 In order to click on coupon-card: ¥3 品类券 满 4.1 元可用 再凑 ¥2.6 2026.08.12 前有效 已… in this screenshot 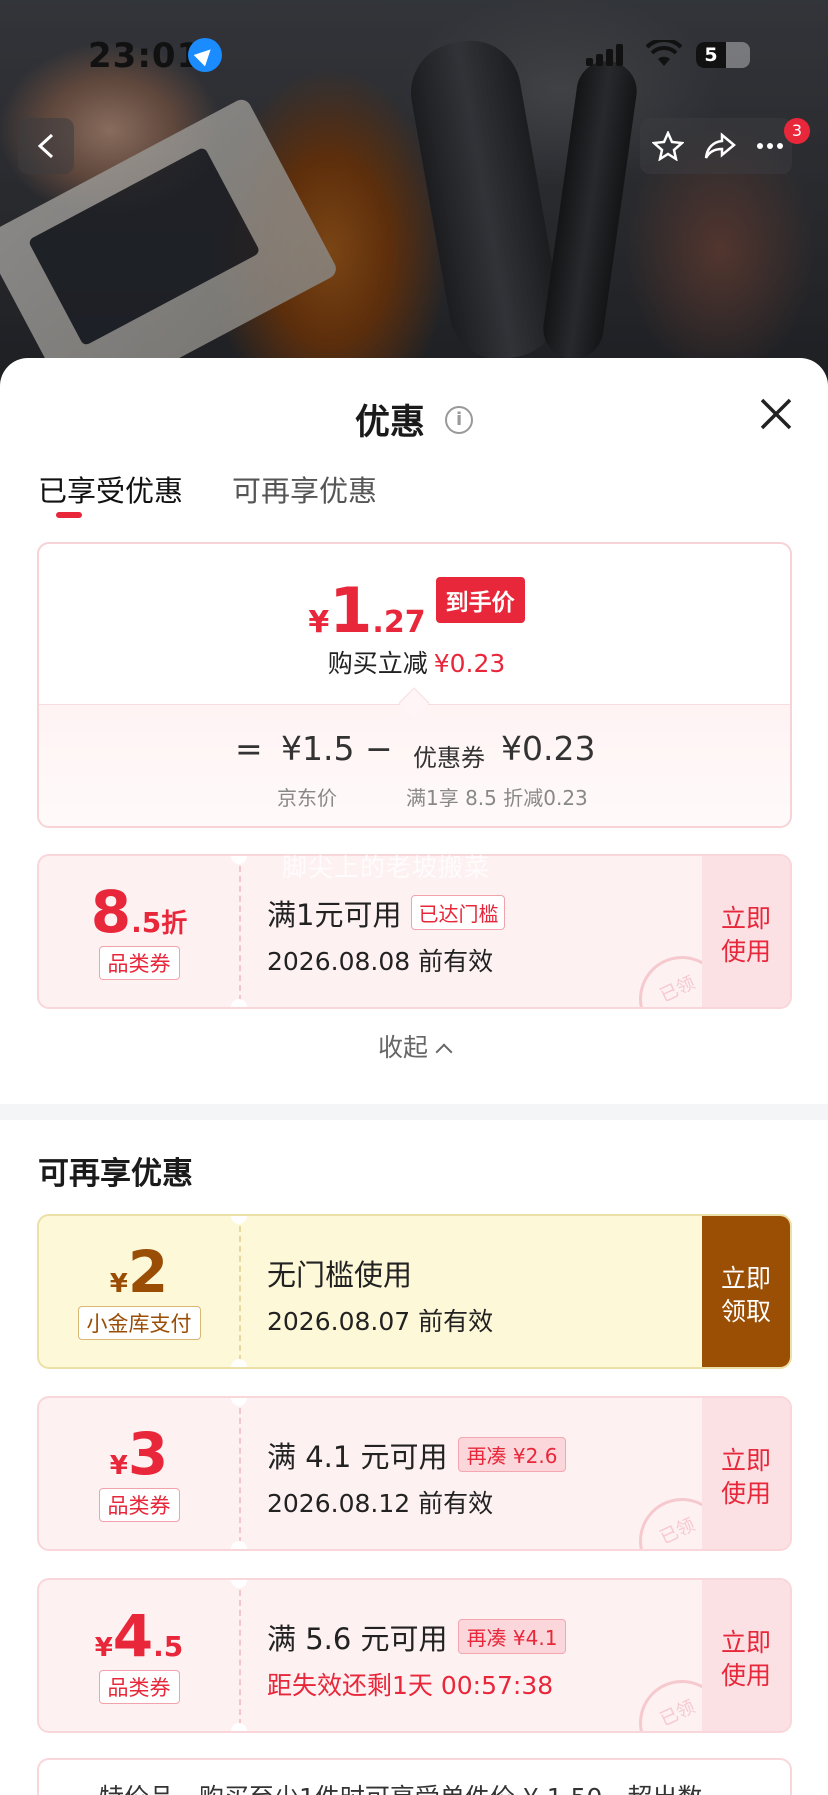, I will do `click(414, 1473)`.